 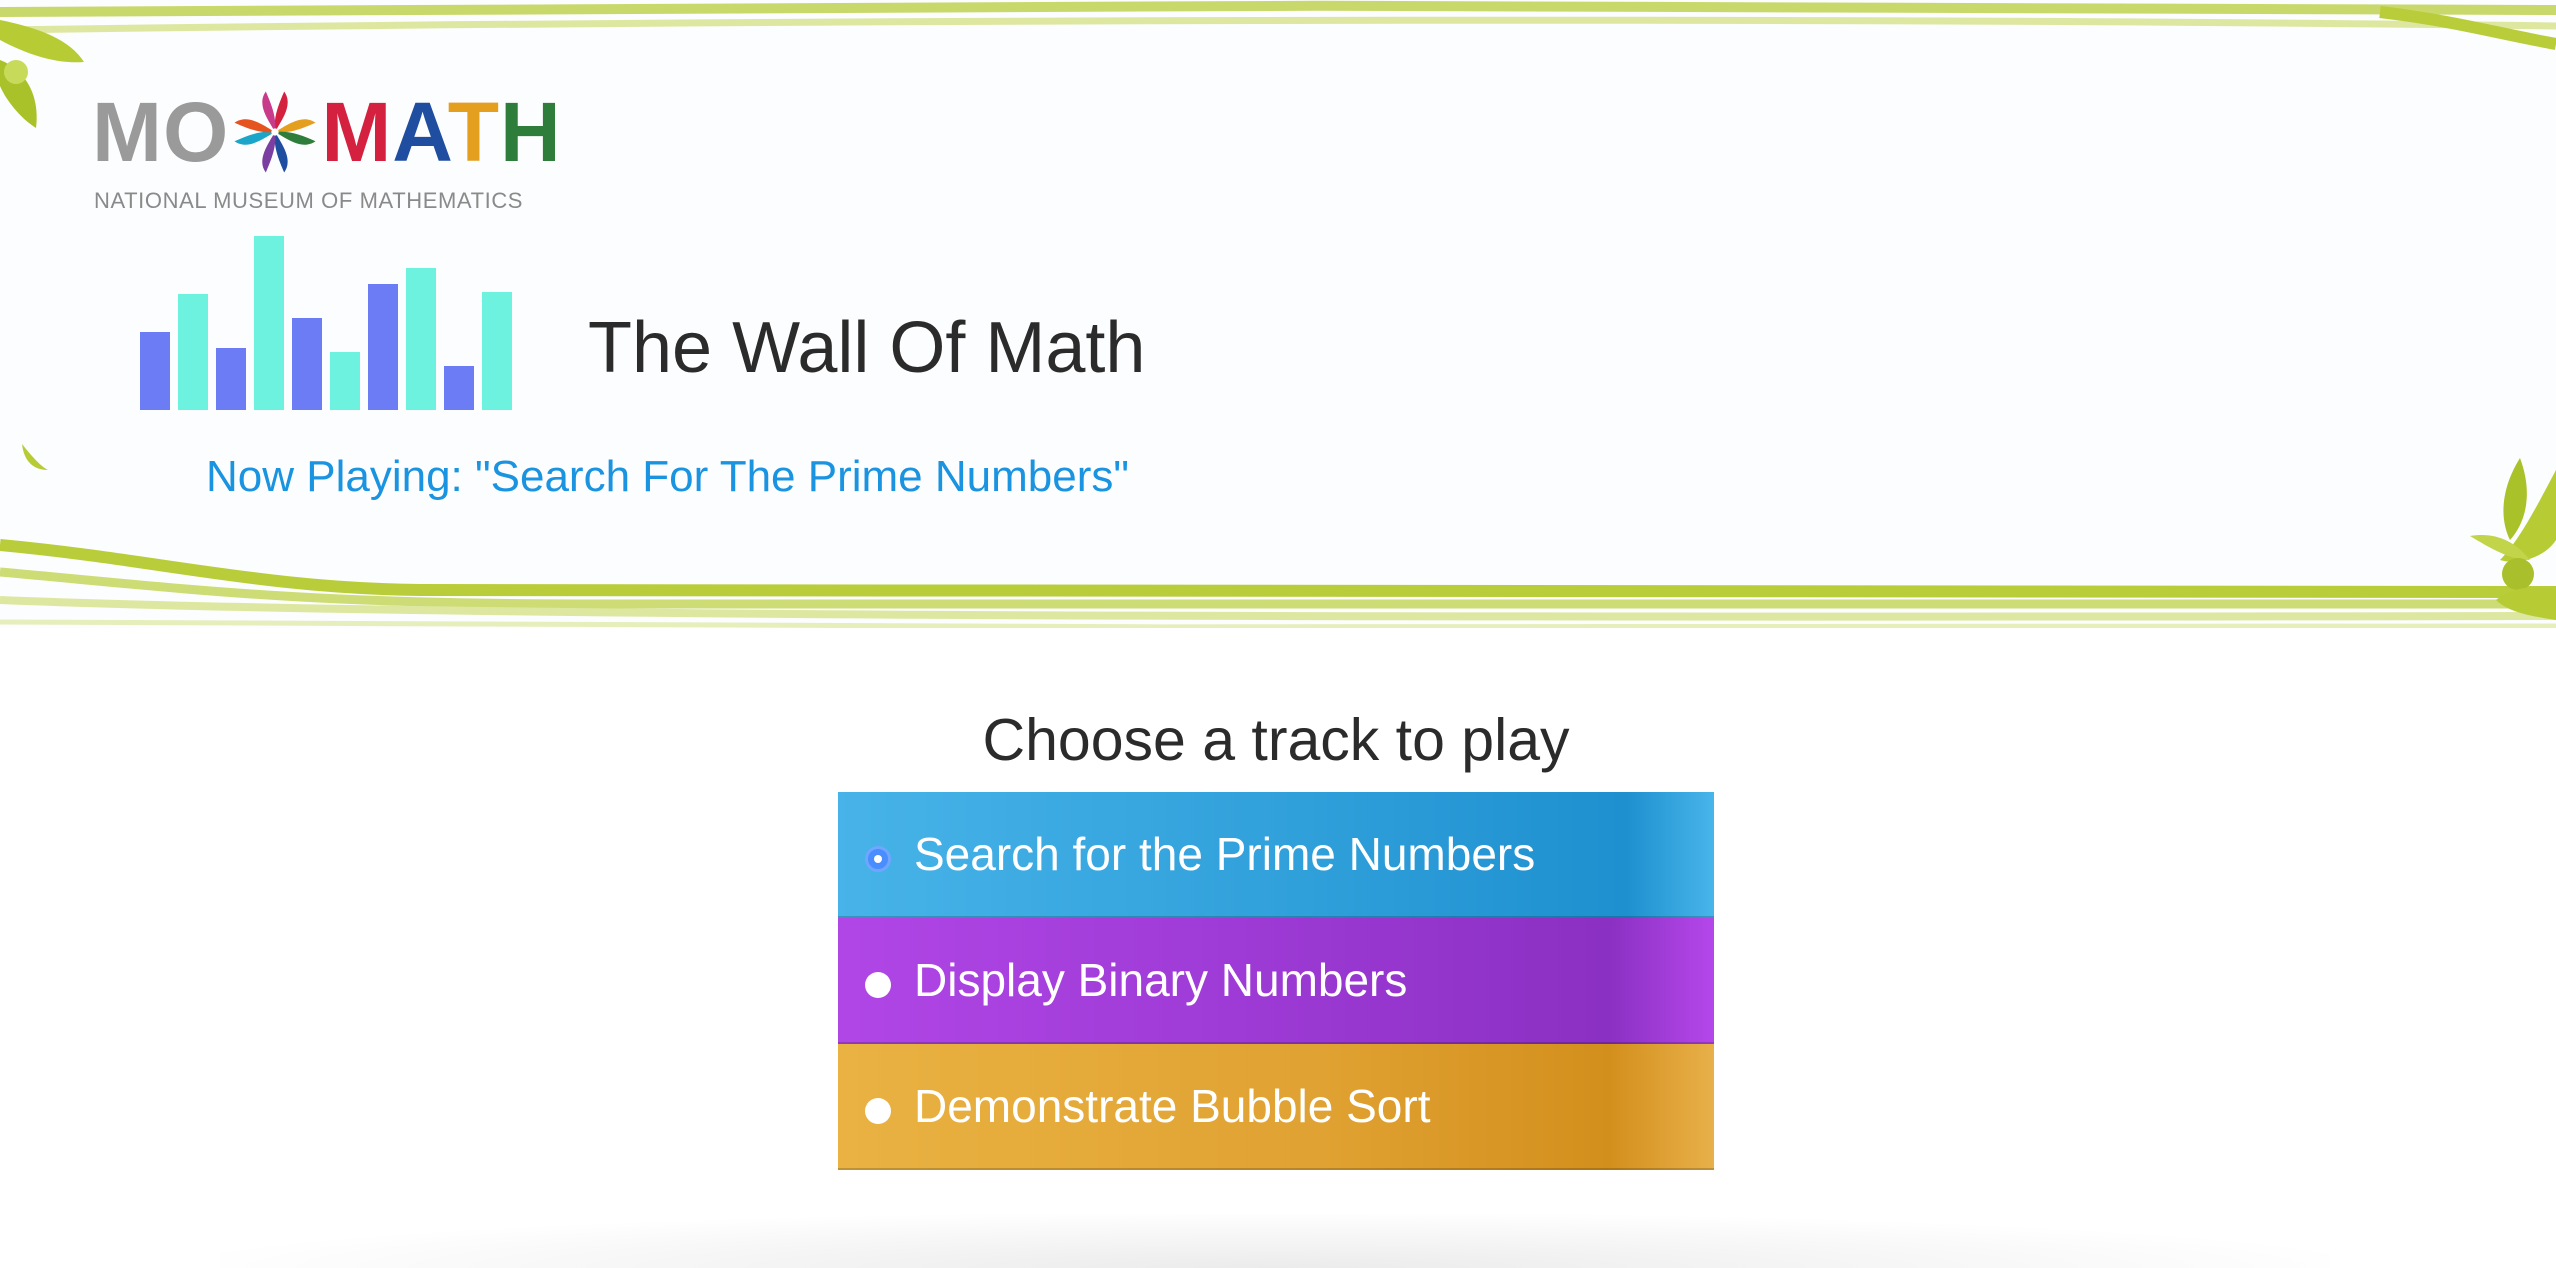 What do you see at coordinates (42, 74) in the screenshot?
I see `leaf-decoration-icon` at bounding box center [42, 74].